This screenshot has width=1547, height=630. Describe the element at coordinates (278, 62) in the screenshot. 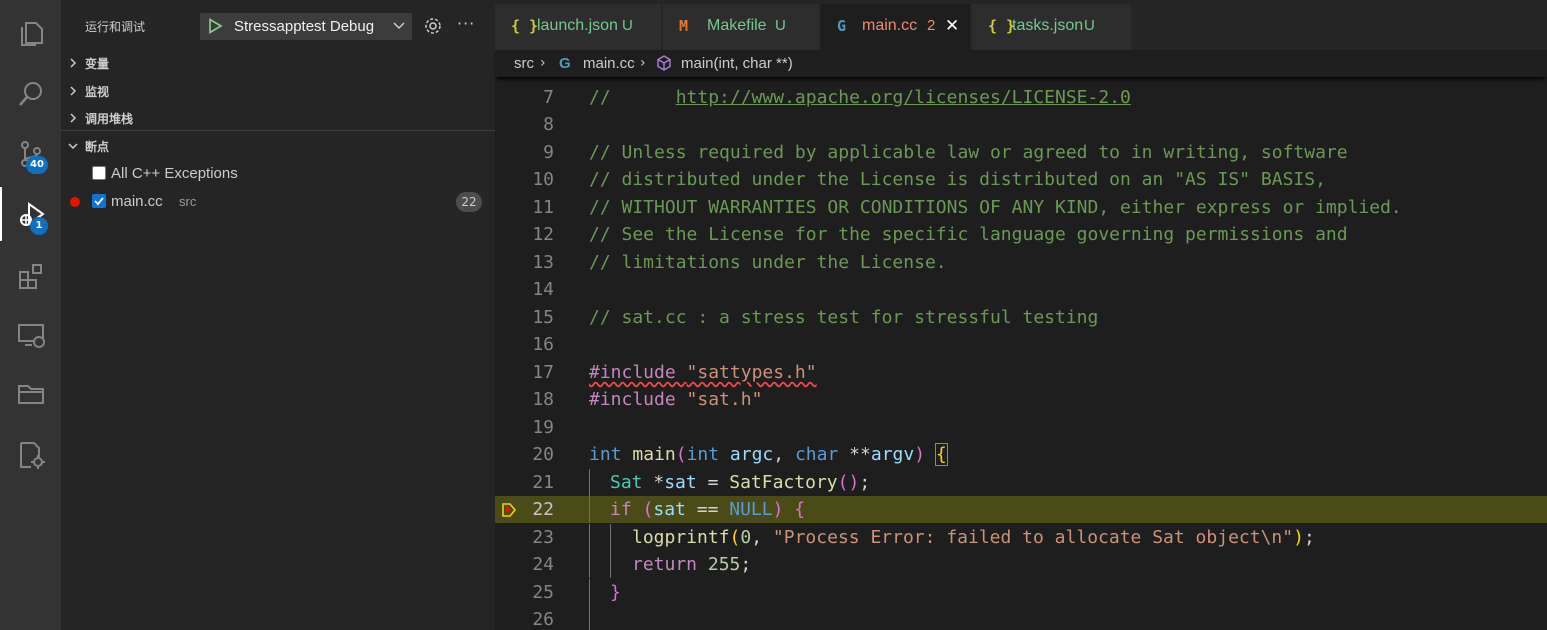

I see `variables-section-header: 变量` at that location.